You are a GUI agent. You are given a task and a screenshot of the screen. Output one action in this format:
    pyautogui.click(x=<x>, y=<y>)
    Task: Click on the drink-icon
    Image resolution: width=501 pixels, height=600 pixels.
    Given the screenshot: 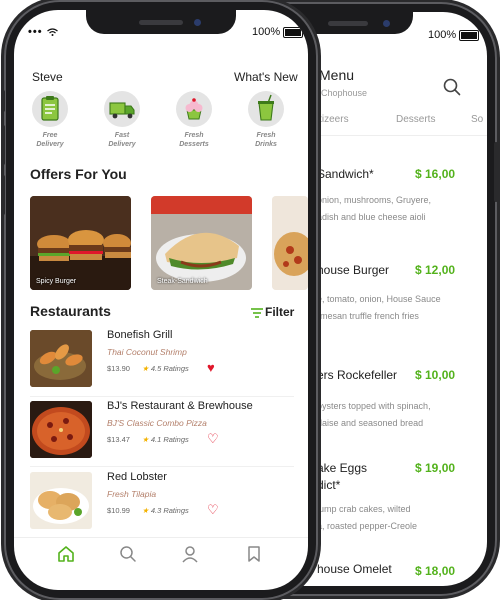 What is the action you would take?
    pyautogui.click(x=266, y=107)
    